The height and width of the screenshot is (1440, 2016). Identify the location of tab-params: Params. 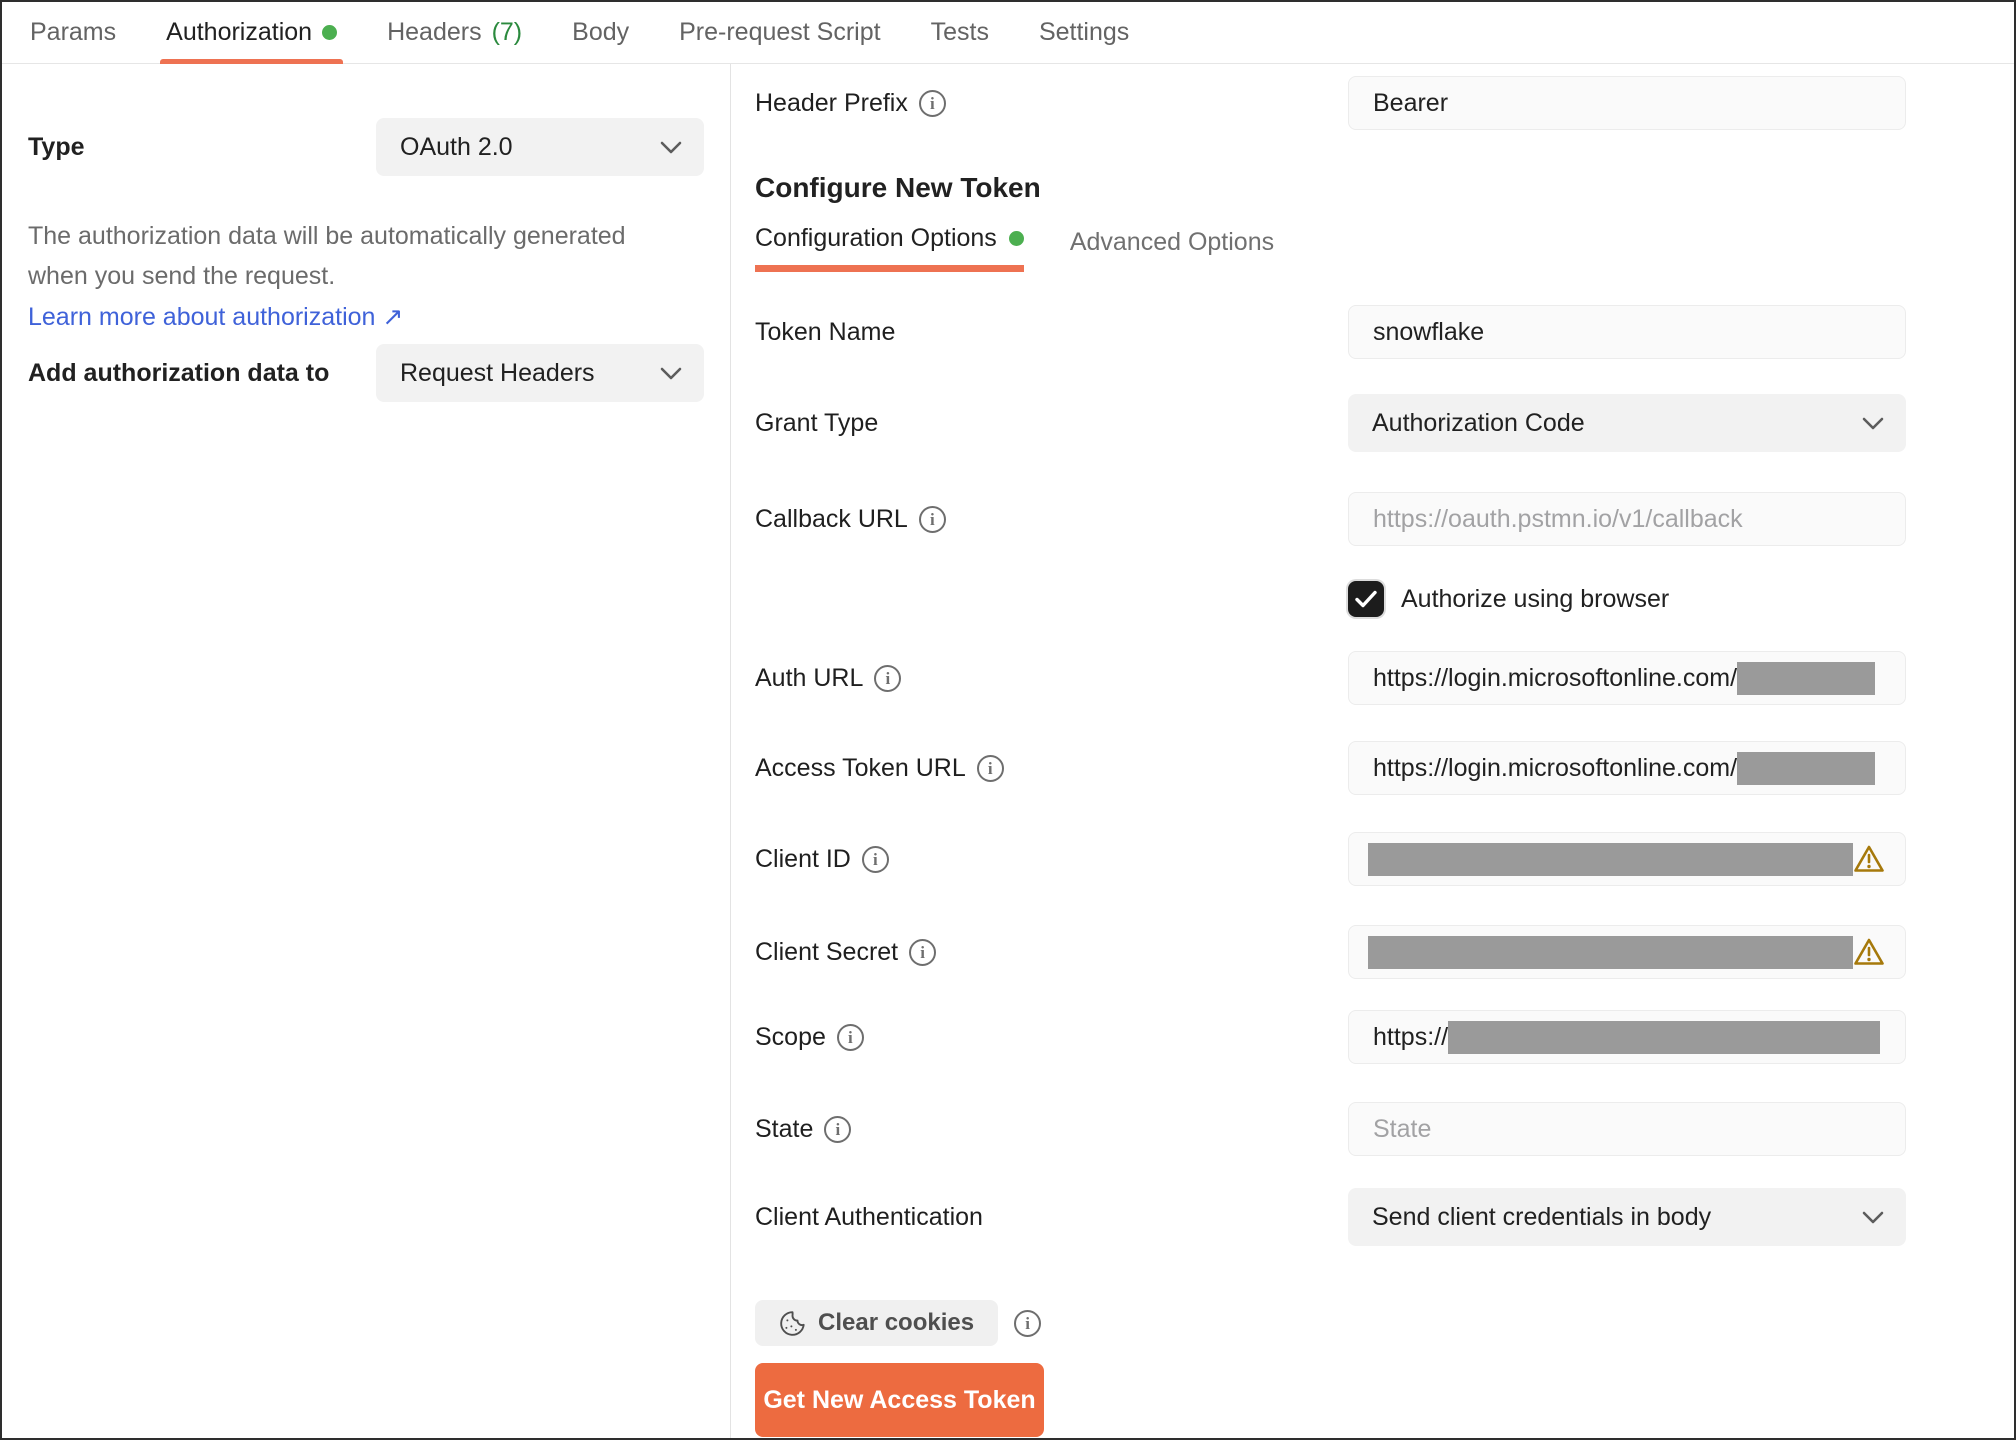
(73, 33).